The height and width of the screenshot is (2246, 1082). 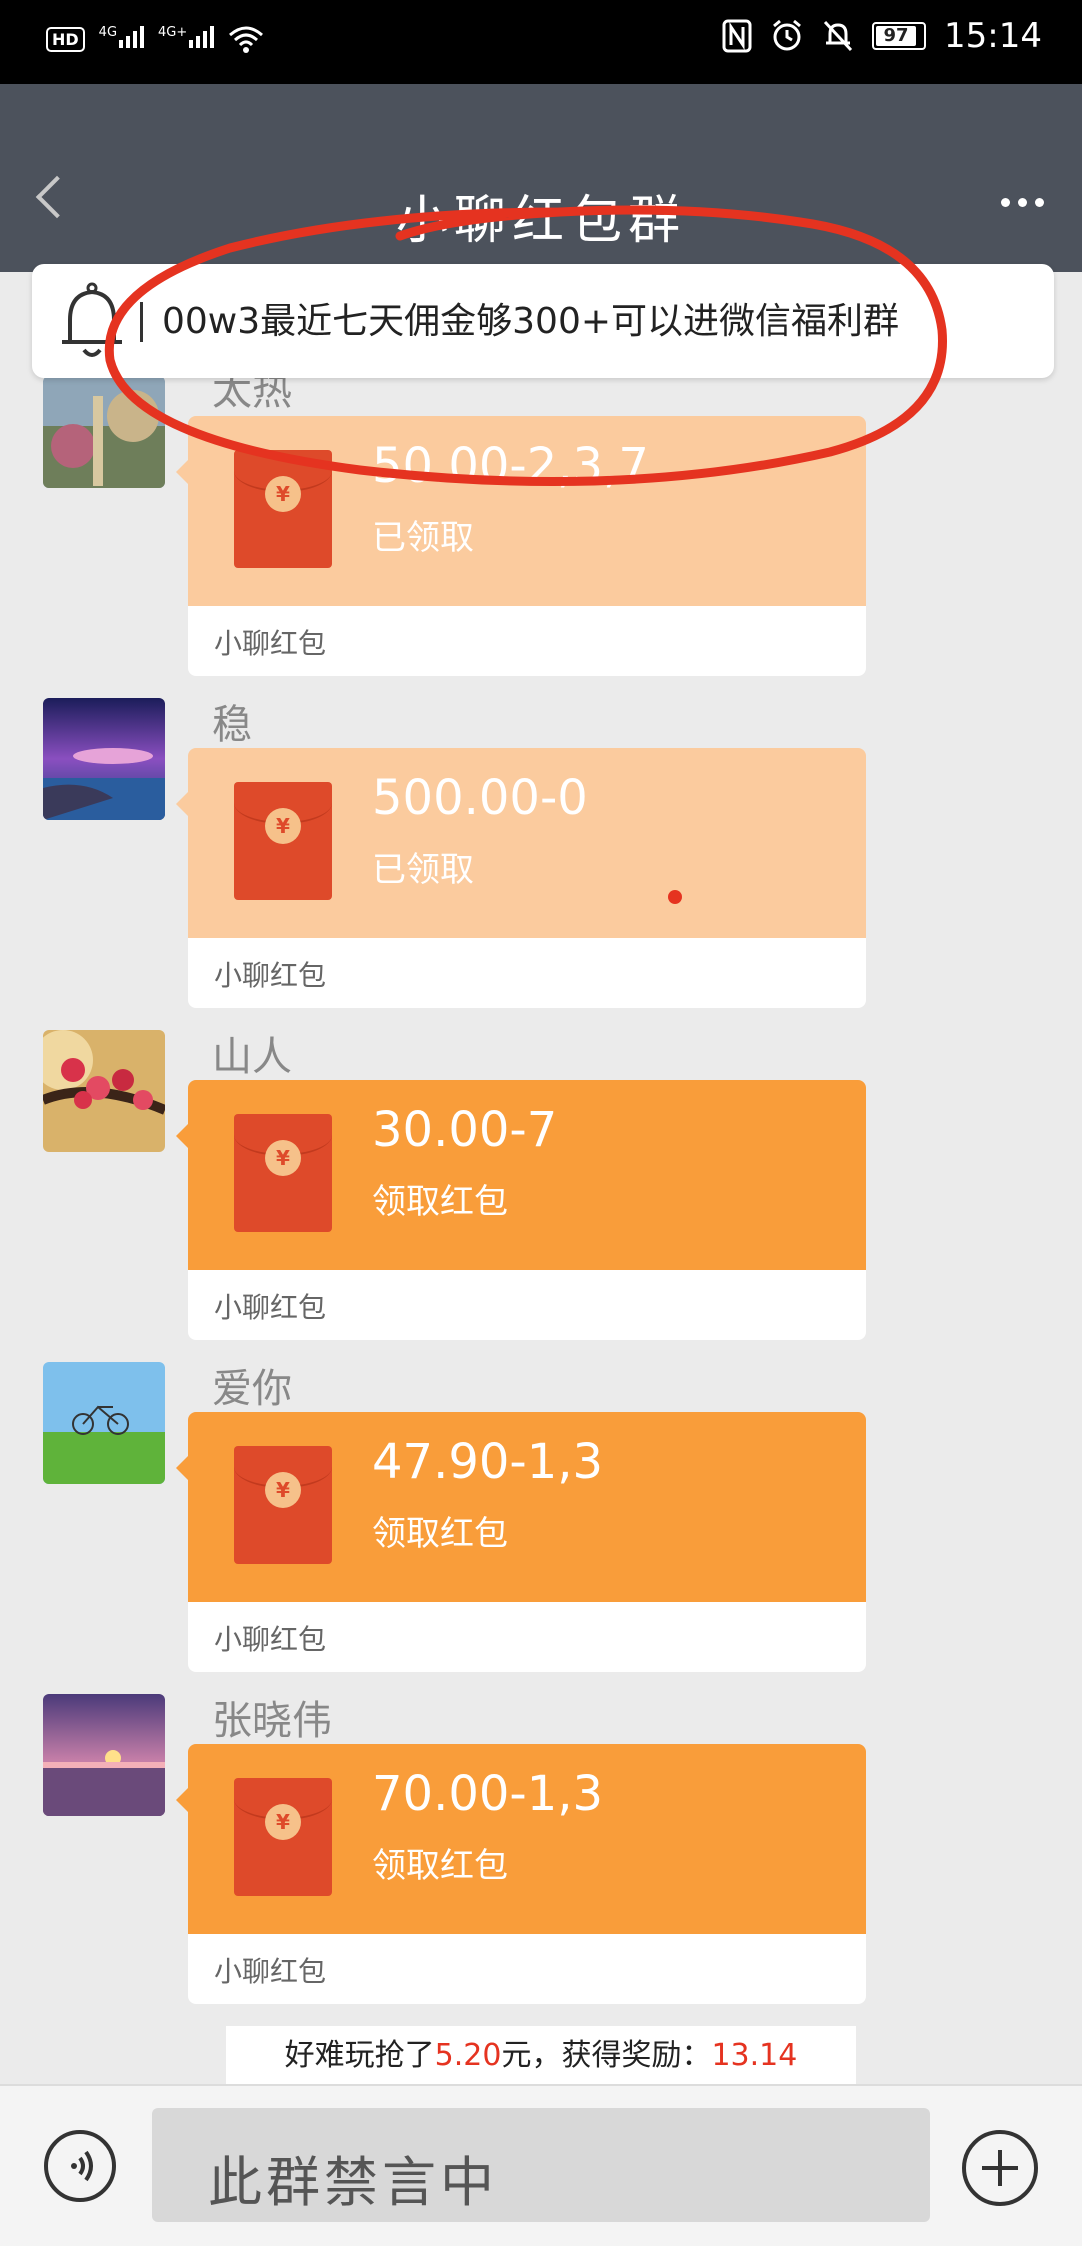 What do you see at coordinates (92, 319) in the screenshot?
I see `bell-icon` at bounding box center [92, 319].